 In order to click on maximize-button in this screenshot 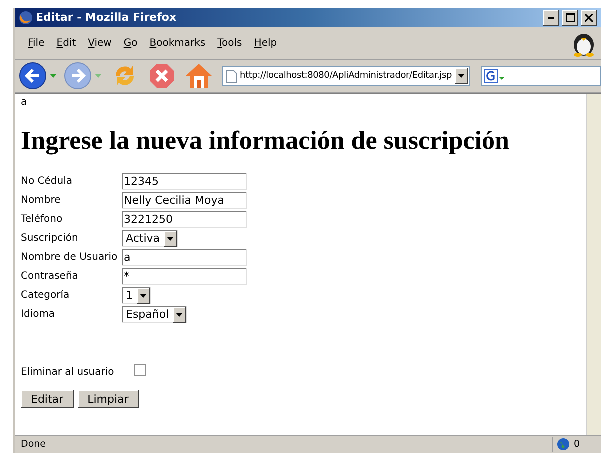, I will do `click(570, 18)`.